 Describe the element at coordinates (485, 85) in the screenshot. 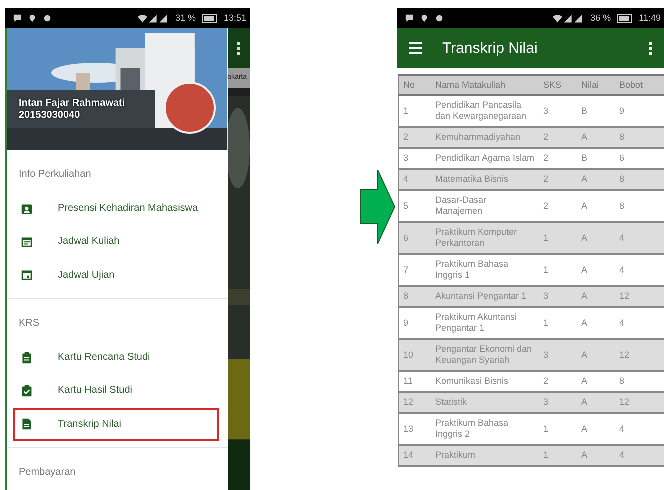

I see `column-header: Nama Matakuliah` at that location.